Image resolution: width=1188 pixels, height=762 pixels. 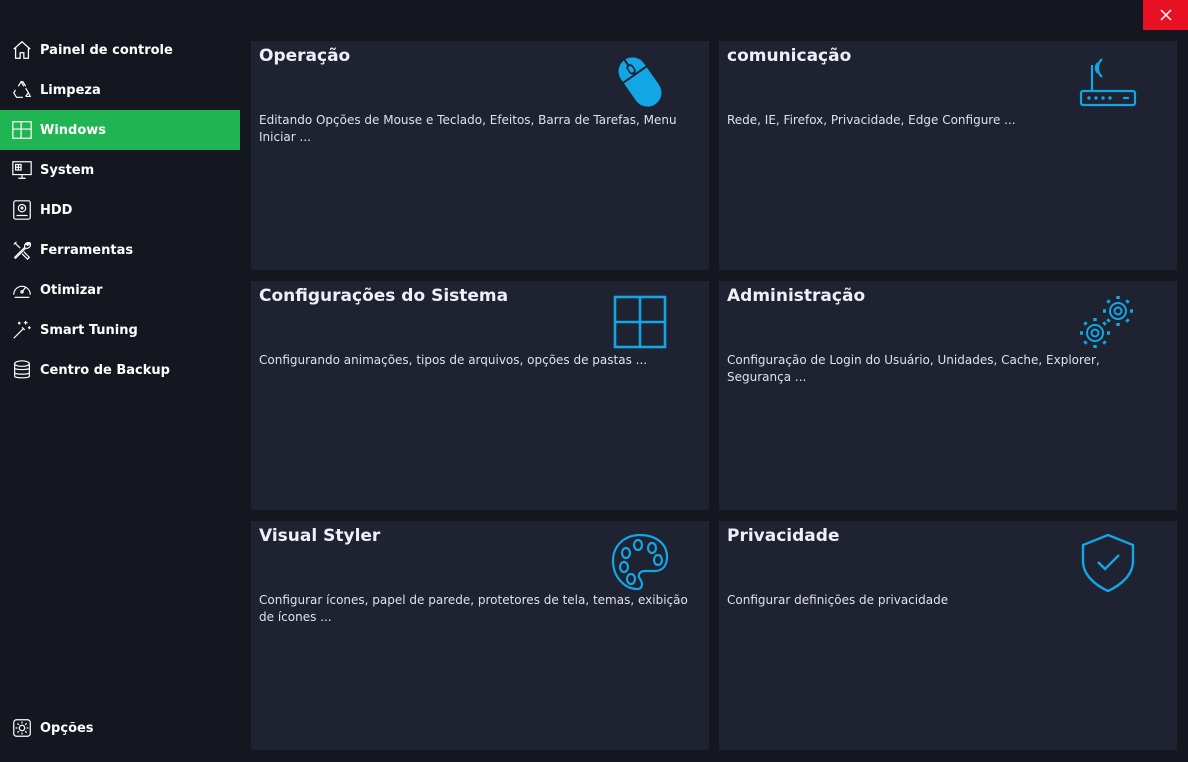 I want to click on sidebar-item-otimizar: Otimizar, so click(x=120, y=290).